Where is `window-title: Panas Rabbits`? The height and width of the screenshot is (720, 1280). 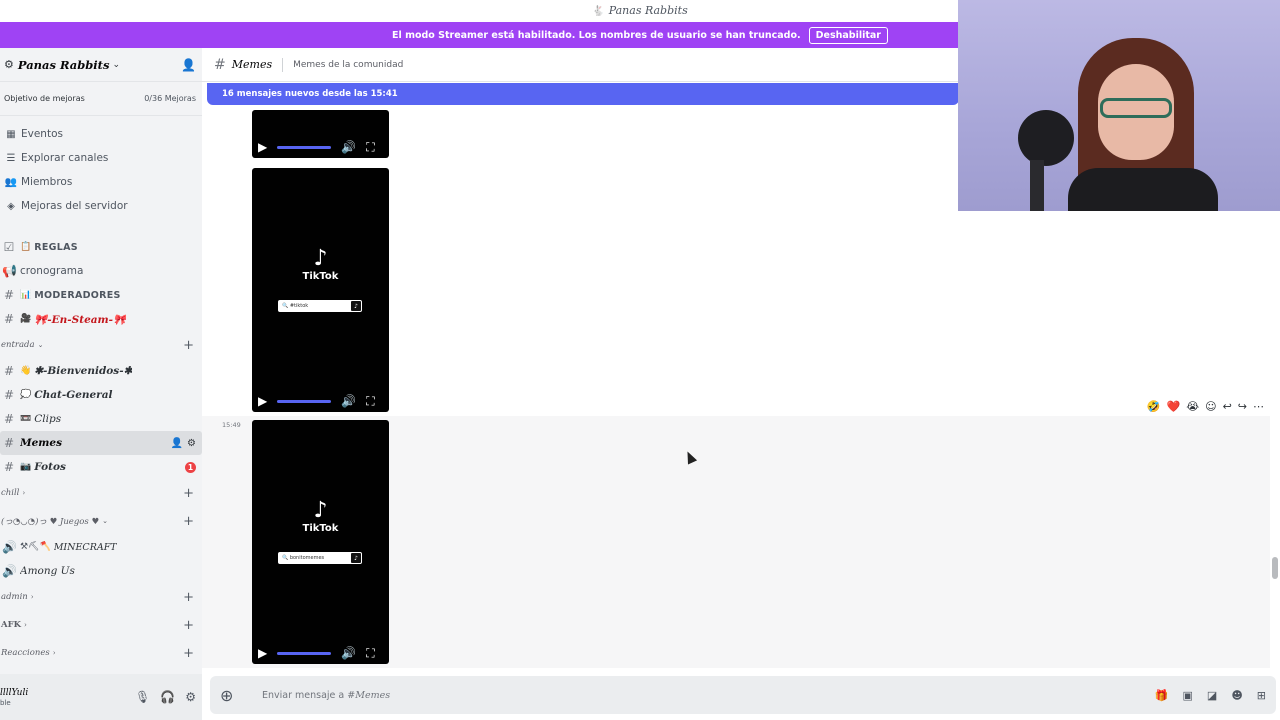
window-title: Panas Rabbits is located at coordinates (648, 10).